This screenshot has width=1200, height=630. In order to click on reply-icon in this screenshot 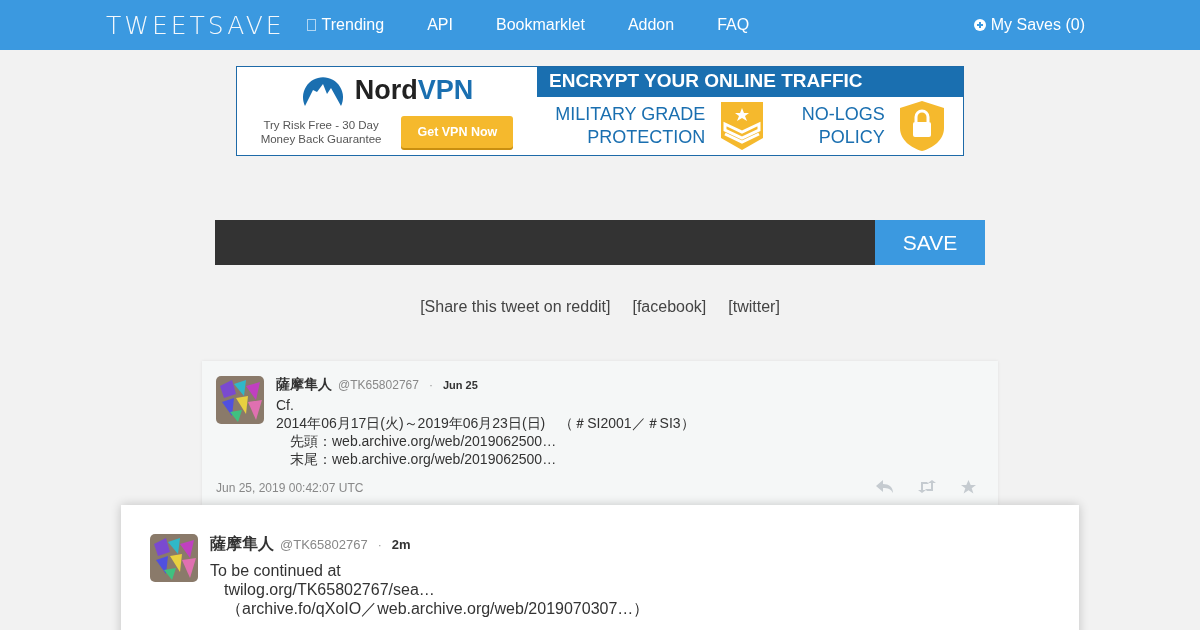, I will do `click(884, 486)`.